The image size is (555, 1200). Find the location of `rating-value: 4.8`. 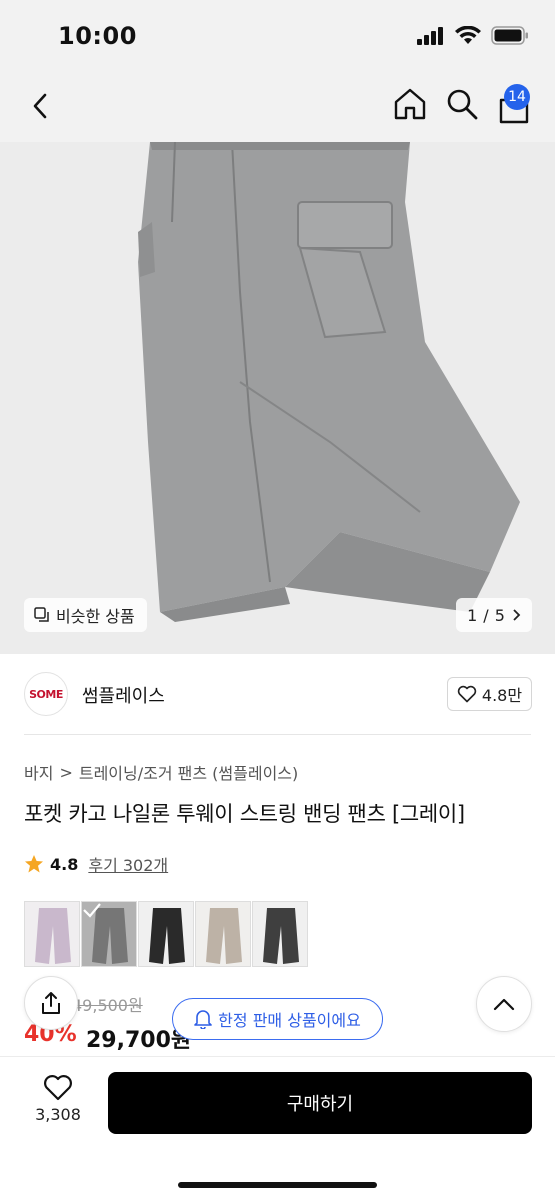

rating-value: 4.8 is located at coordinates (64, 864).